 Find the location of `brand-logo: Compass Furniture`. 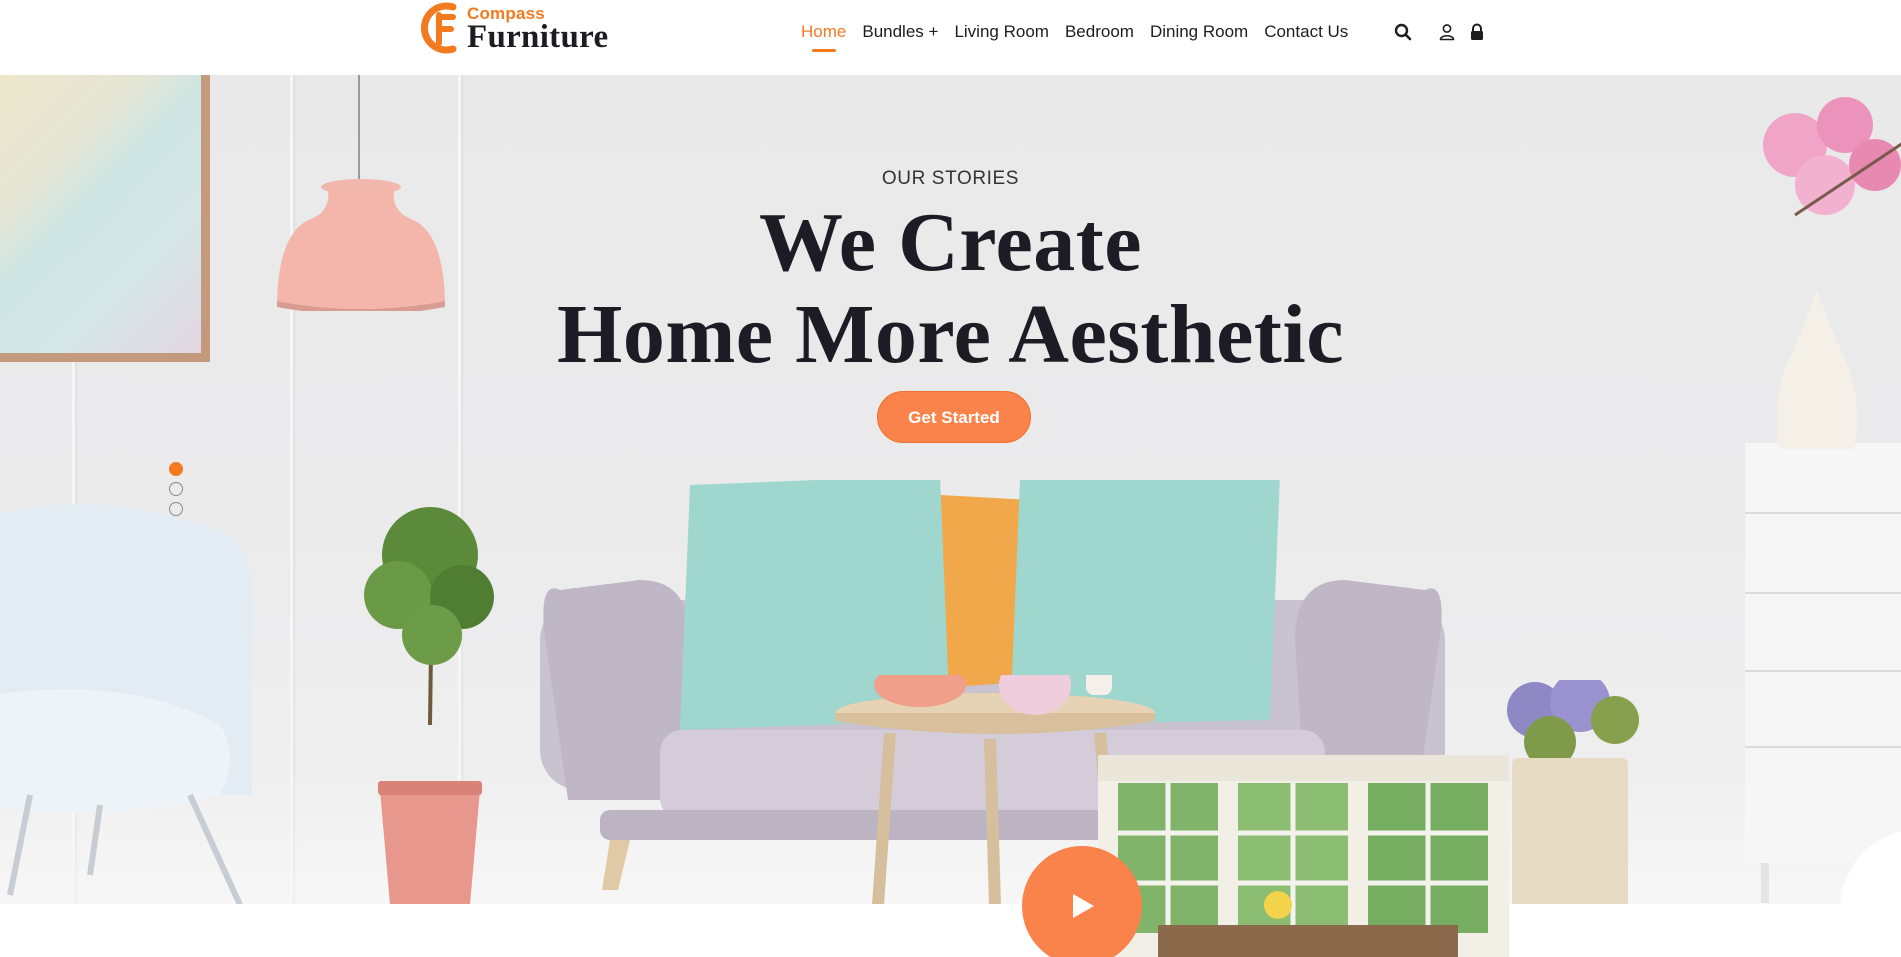

brand-logo: Compass Furniture is located at coordinates (518, 29).